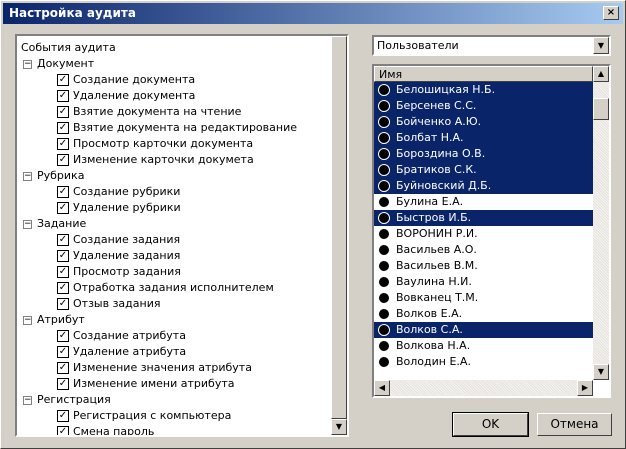  What do you see at coordinates (127, 207) in the screenshot?
I see `event-label: Удаление рубрики` at bounding box center [127, 207].